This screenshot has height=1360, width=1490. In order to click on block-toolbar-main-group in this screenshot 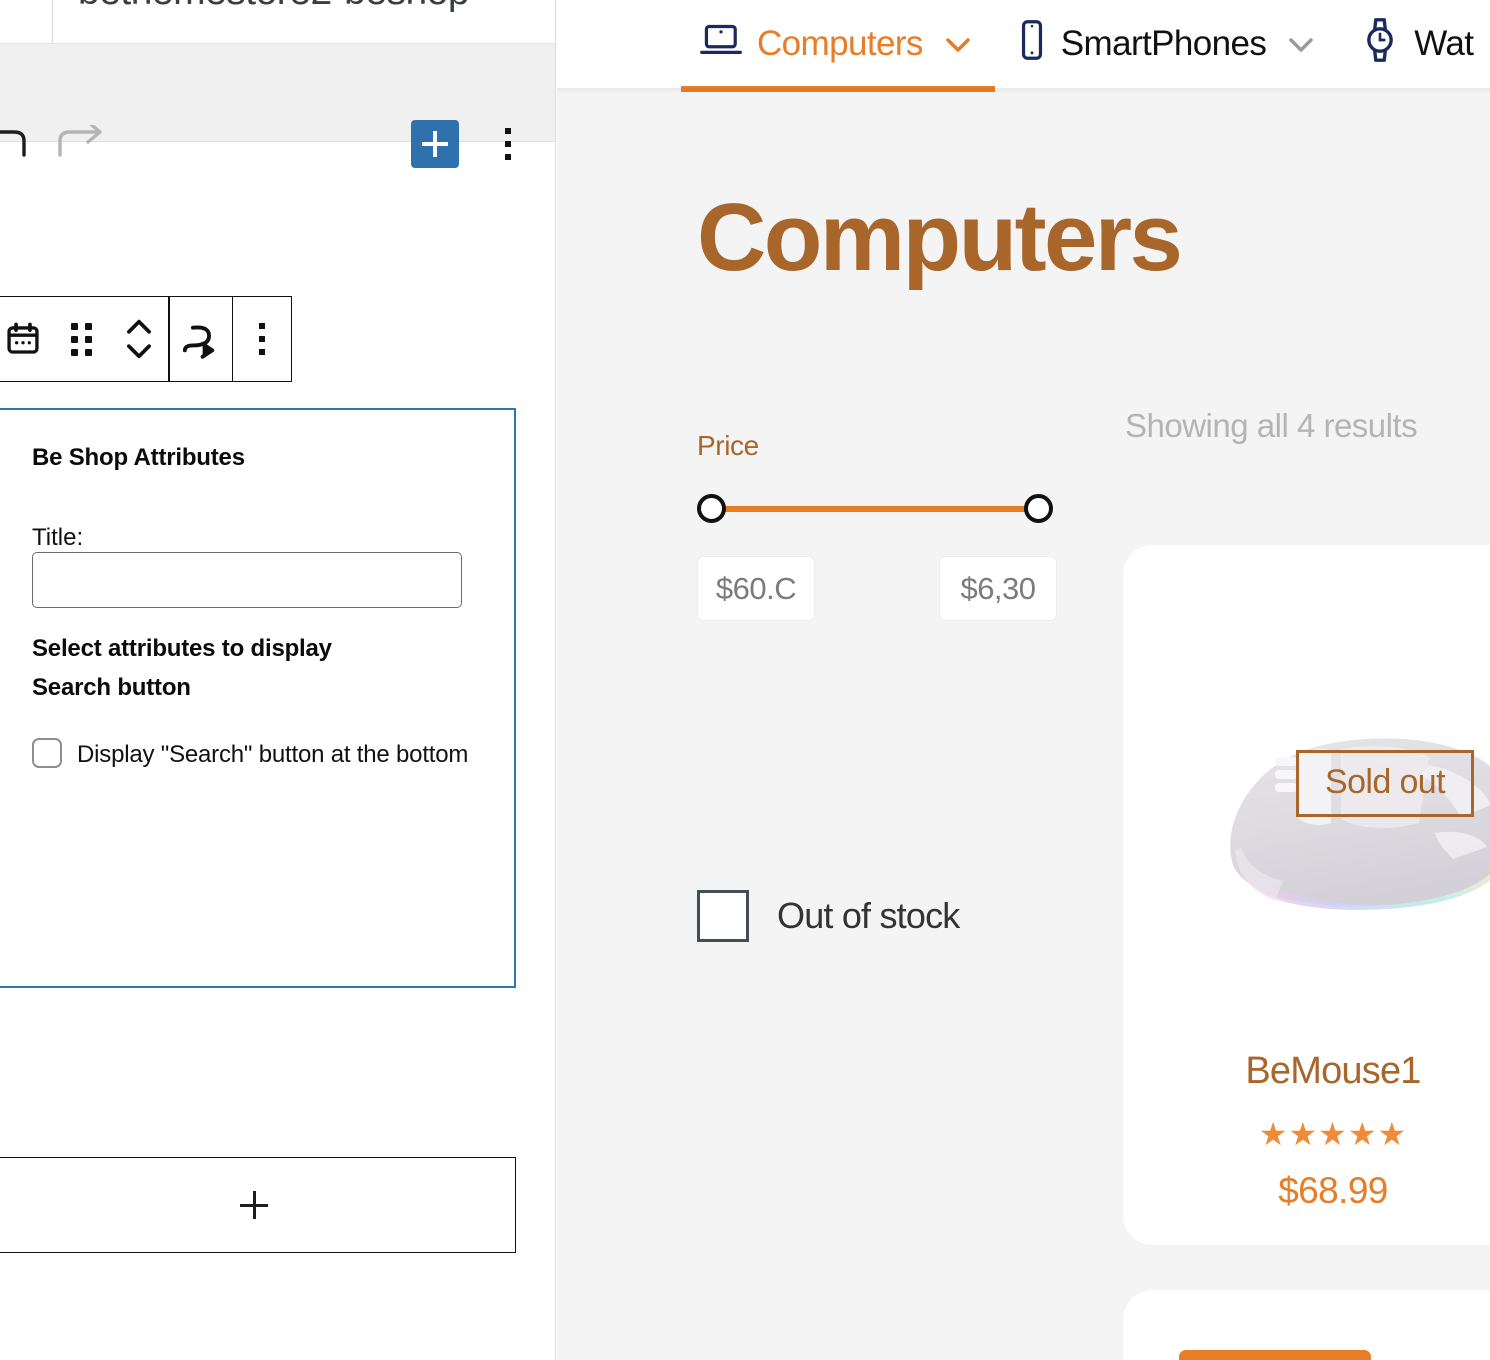, I will do `click(84, 339)`.